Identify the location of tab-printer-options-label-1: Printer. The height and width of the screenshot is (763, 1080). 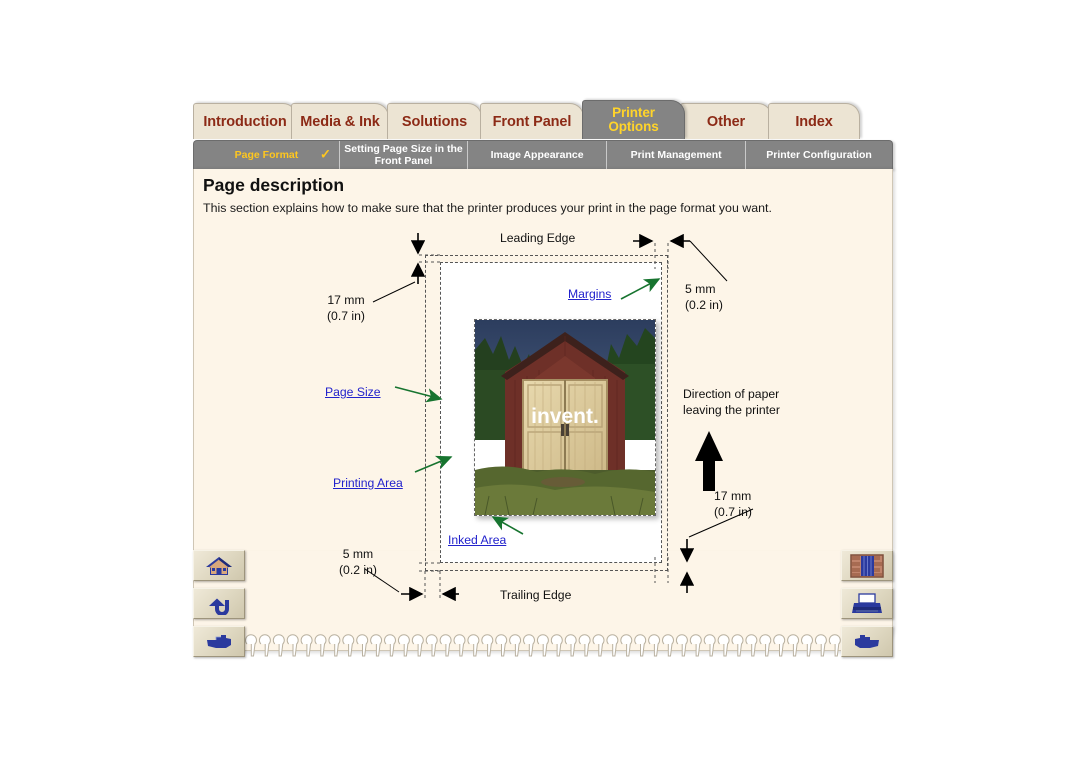
(633, 112).